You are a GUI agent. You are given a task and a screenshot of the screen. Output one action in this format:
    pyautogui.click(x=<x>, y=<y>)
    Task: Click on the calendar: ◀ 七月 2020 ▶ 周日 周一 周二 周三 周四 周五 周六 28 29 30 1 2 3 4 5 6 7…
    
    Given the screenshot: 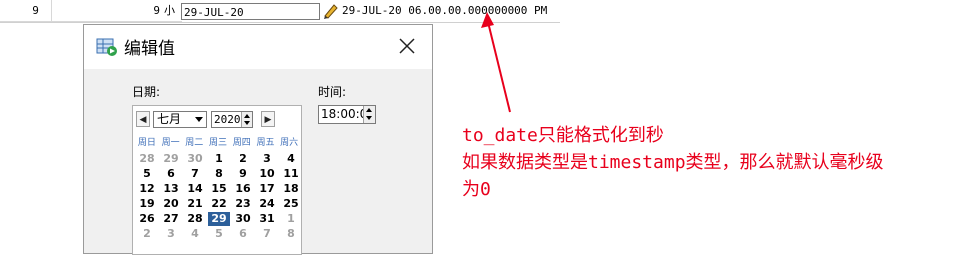 What is the action you would take?
    pyautogui.click(x=217, y=180)
    